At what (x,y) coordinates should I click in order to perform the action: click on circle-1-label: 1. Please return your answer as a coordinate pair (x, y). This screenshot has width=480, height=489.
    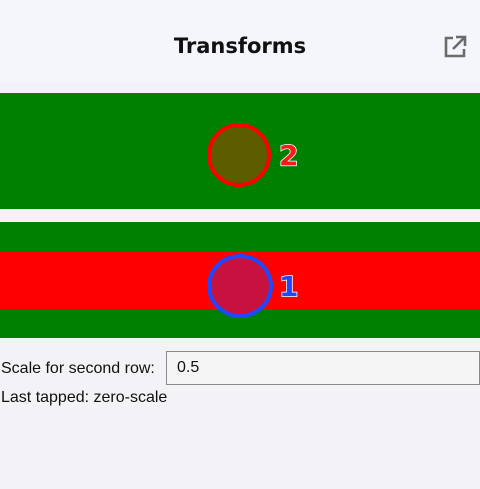
    Looking at the image, I should click on (288, 286).